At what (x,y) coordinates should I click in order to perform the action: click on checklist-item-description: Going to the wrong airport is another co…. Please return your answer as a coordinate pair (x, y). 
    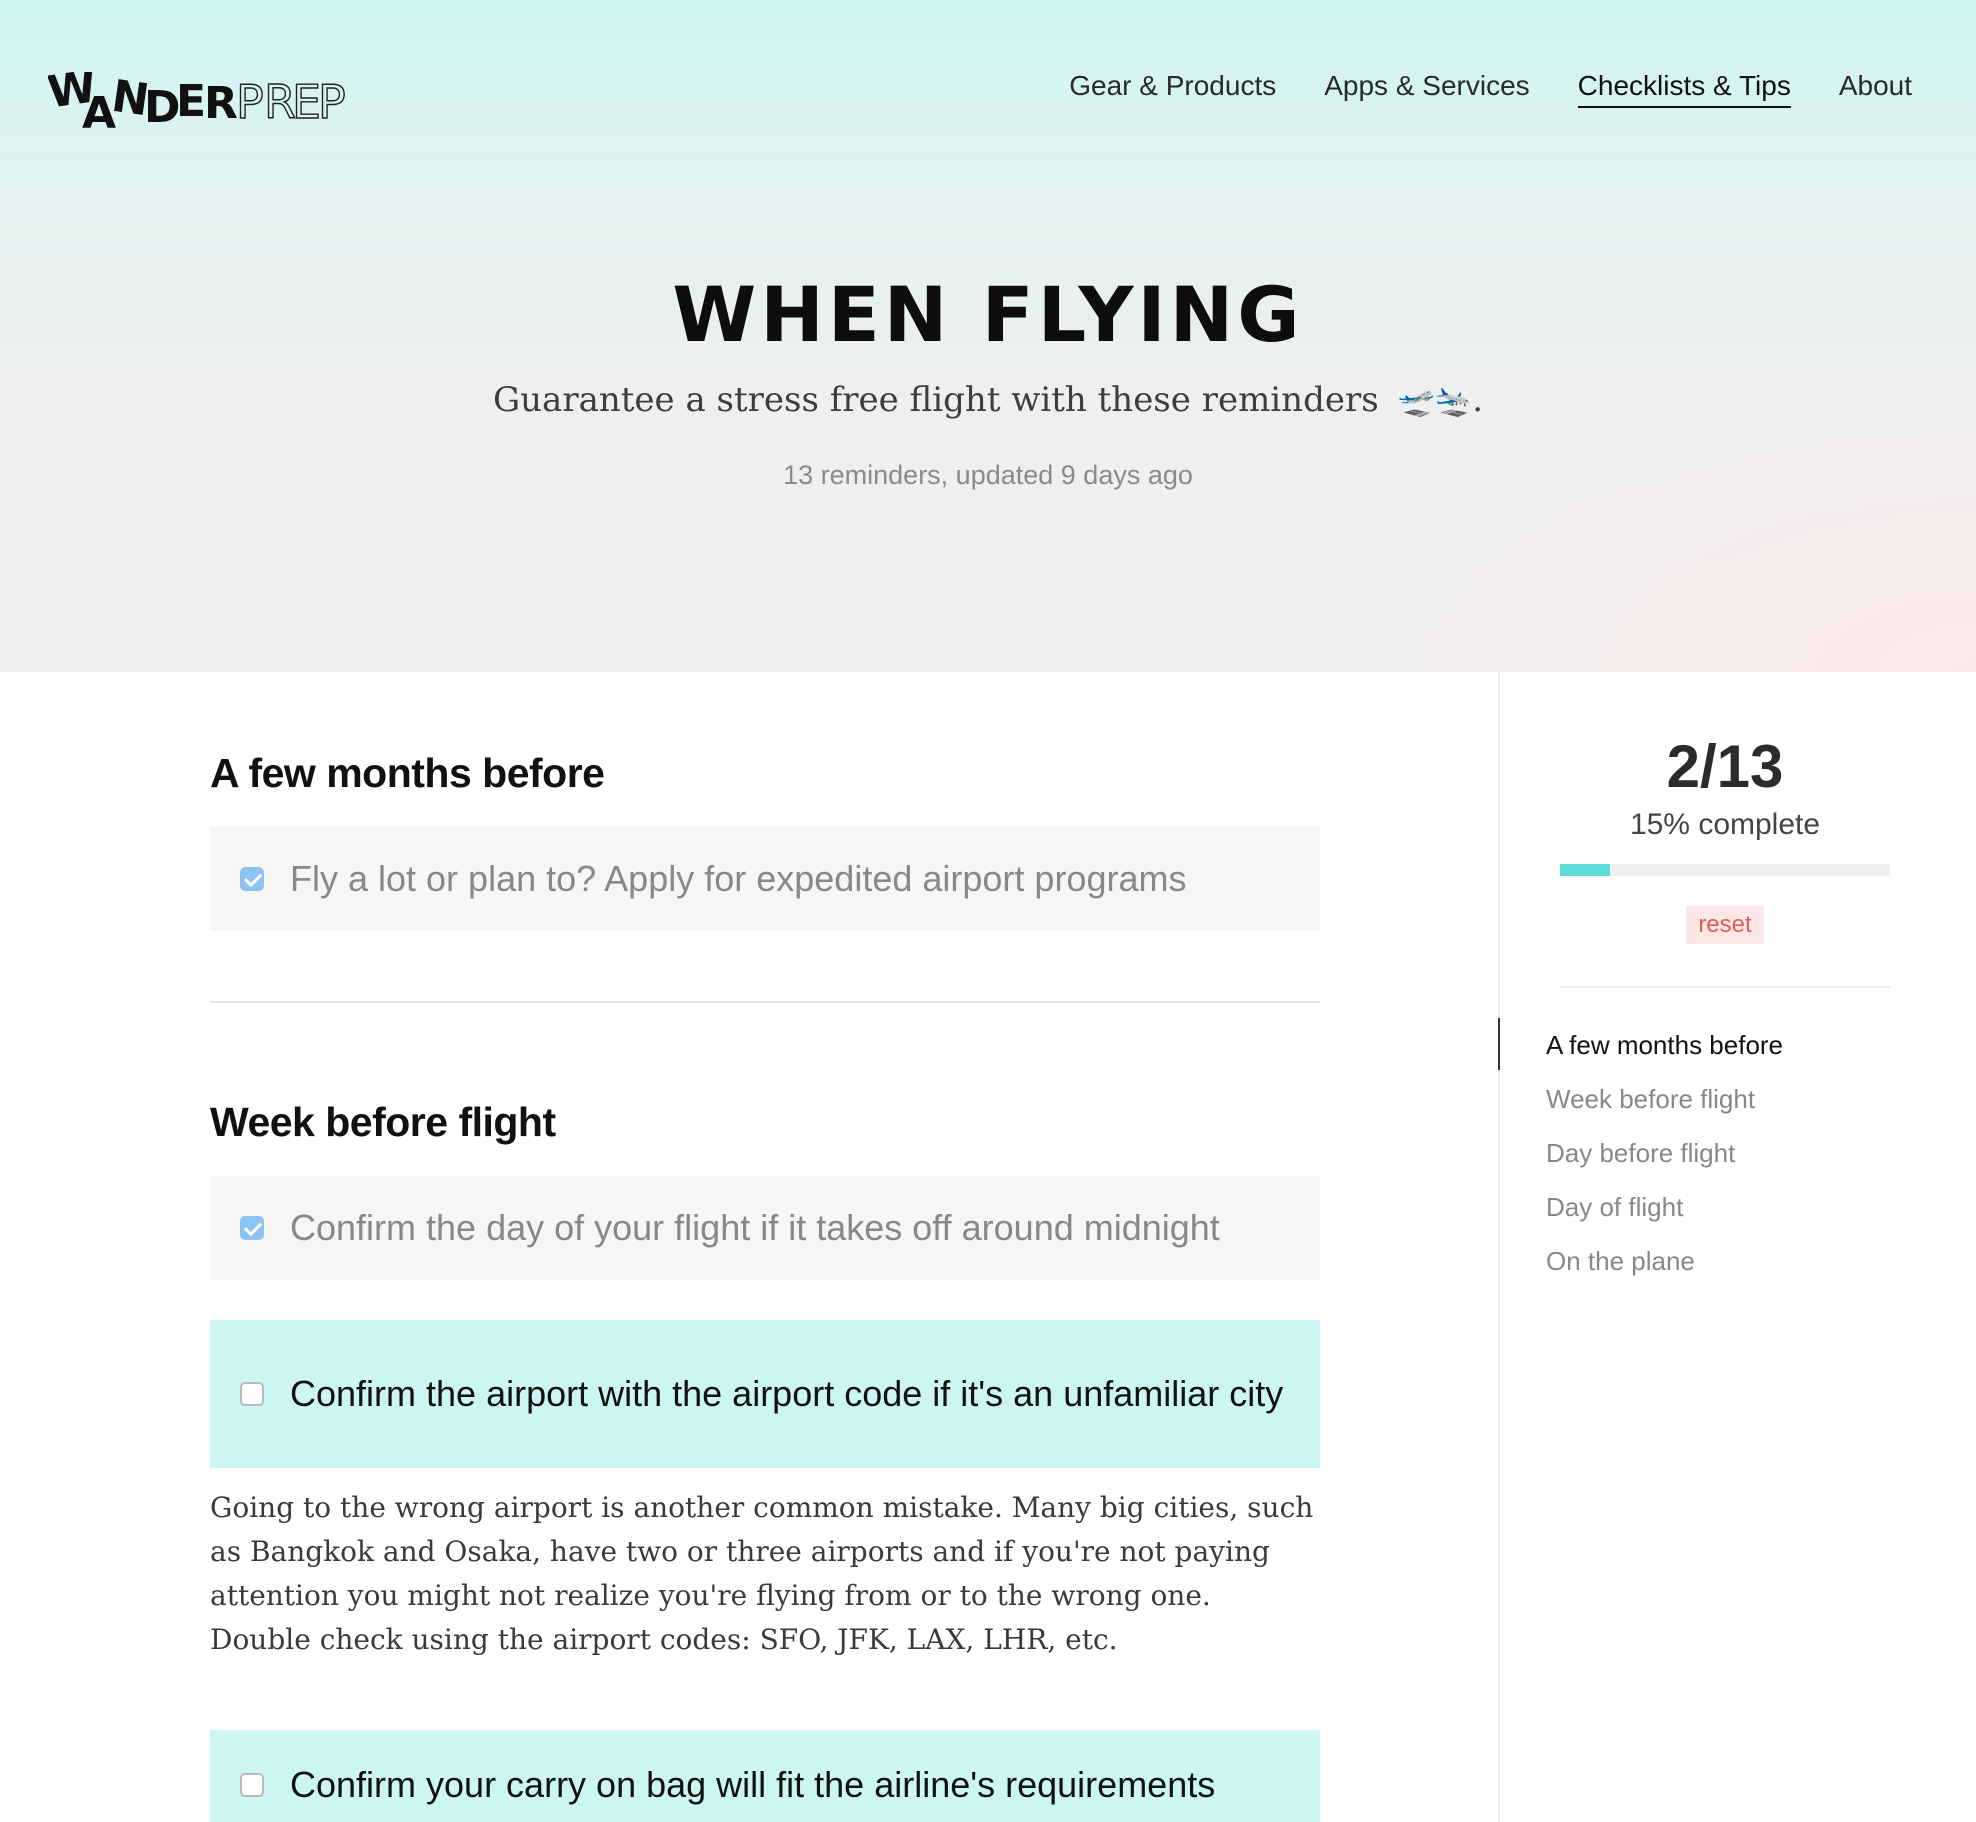
    Looking at the image, I should click on (762, 1573).